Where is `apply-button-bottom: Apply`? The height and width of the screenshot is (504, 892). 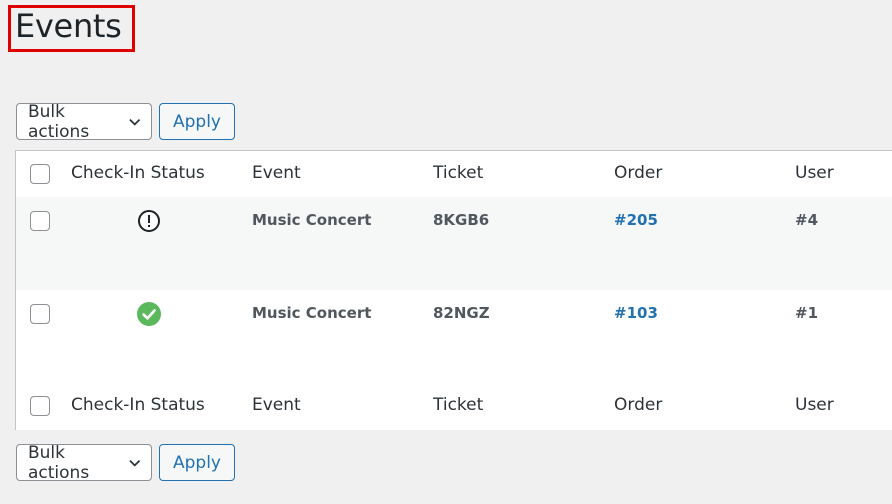
apply-button-bottom: Apply is located at coordinates (197, 462).